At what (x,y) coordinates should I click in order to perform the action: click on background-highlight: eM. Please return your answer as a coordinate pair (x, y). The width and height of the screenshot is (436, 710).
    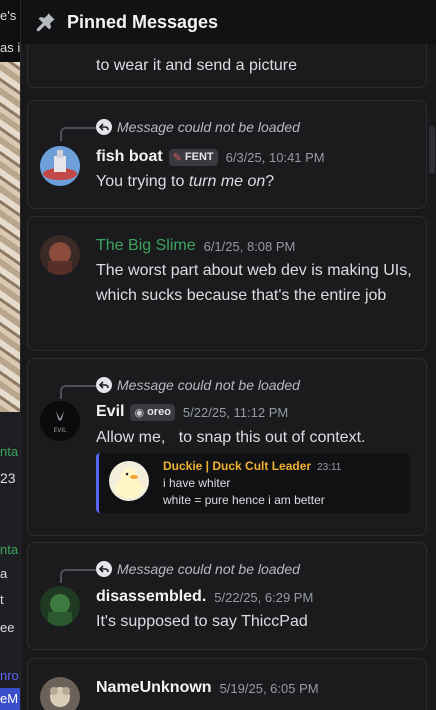
    Looking at the image, I should click on (10, 699).